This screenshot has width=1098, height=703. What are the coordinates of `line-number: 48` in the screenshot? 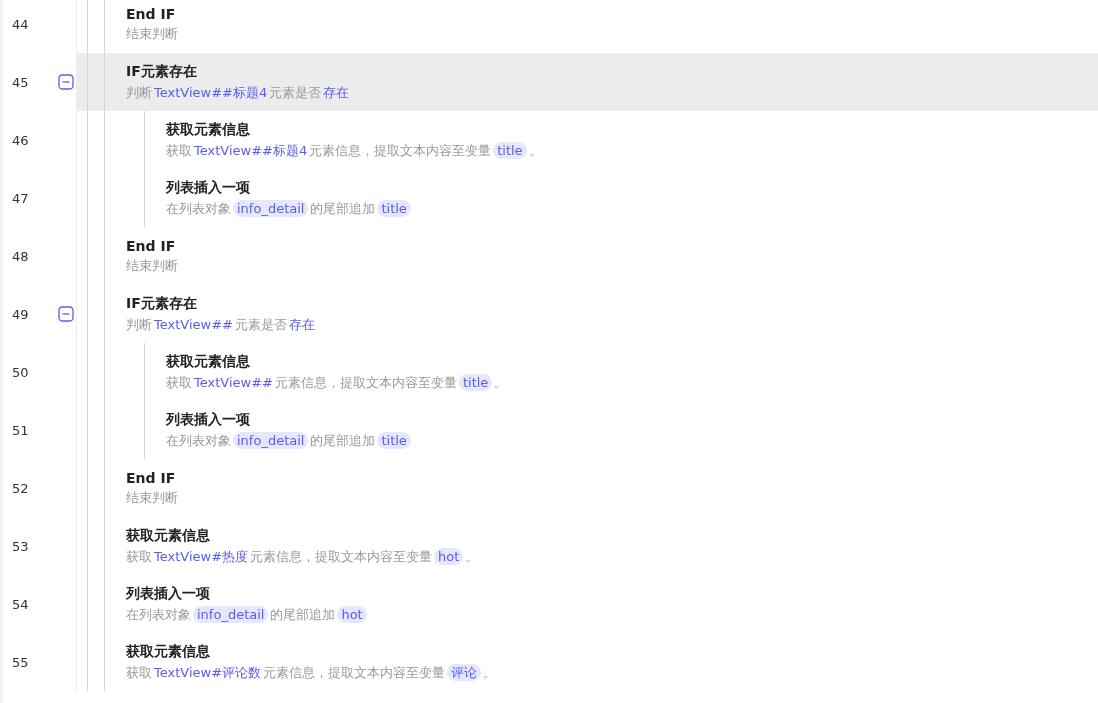 It's located at (20, 256).